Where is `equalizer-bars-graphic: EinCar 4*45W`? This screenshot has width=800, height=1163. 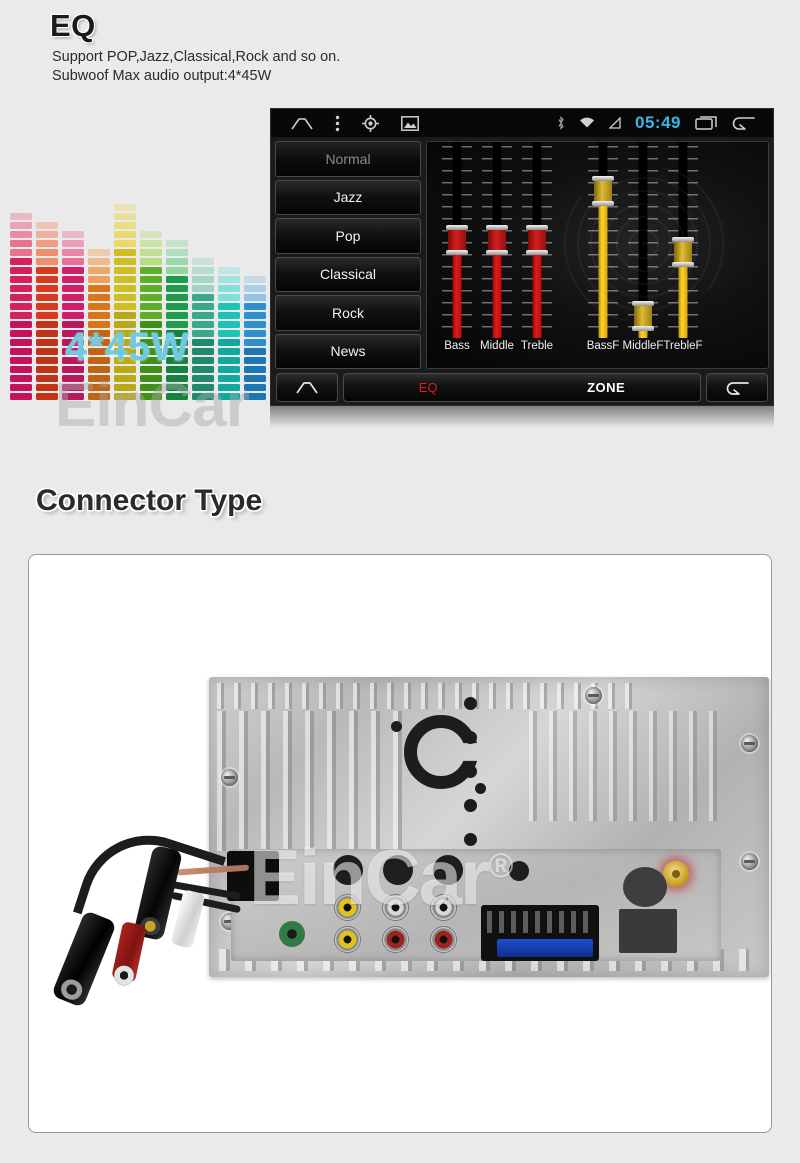 equalizer-bars-graphic: EinCar 4*45W is located at coordinates (140, 317).